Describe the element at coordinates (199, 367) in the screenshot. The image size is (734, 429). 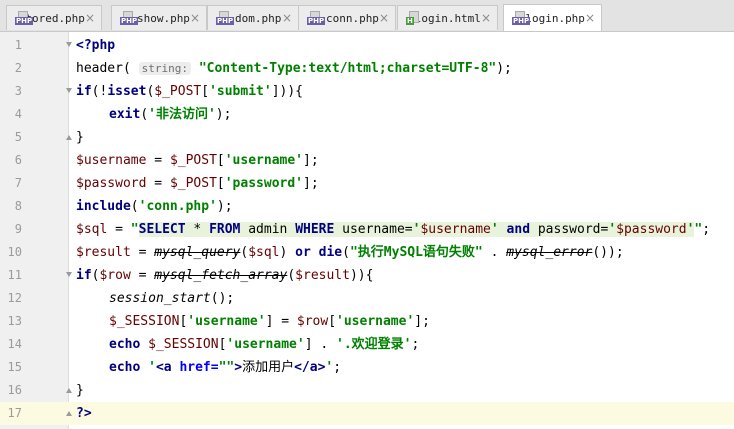
I see `code-token: href=` at that location.